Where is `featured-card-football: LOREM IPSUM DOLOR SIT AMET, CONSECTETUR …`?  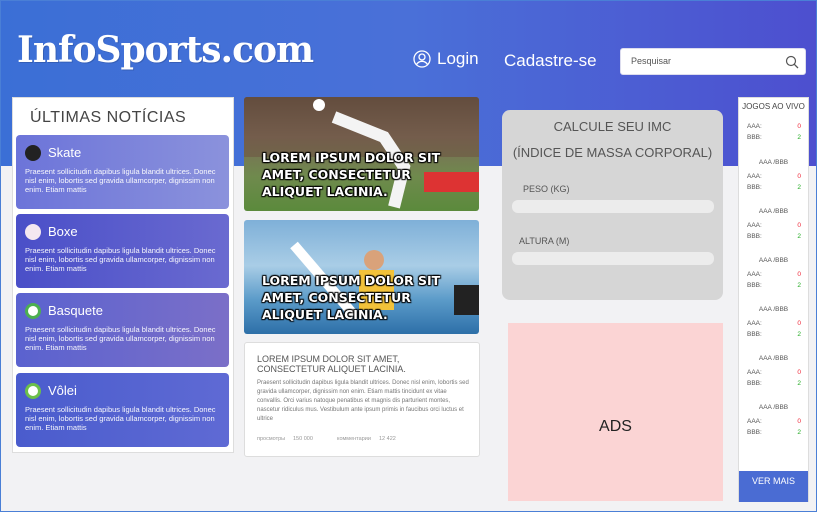
featured-card-football: LOREM IPSUM DOLOR SIT AMET, CONSECTETUR … is located at coordinates (361, 154).